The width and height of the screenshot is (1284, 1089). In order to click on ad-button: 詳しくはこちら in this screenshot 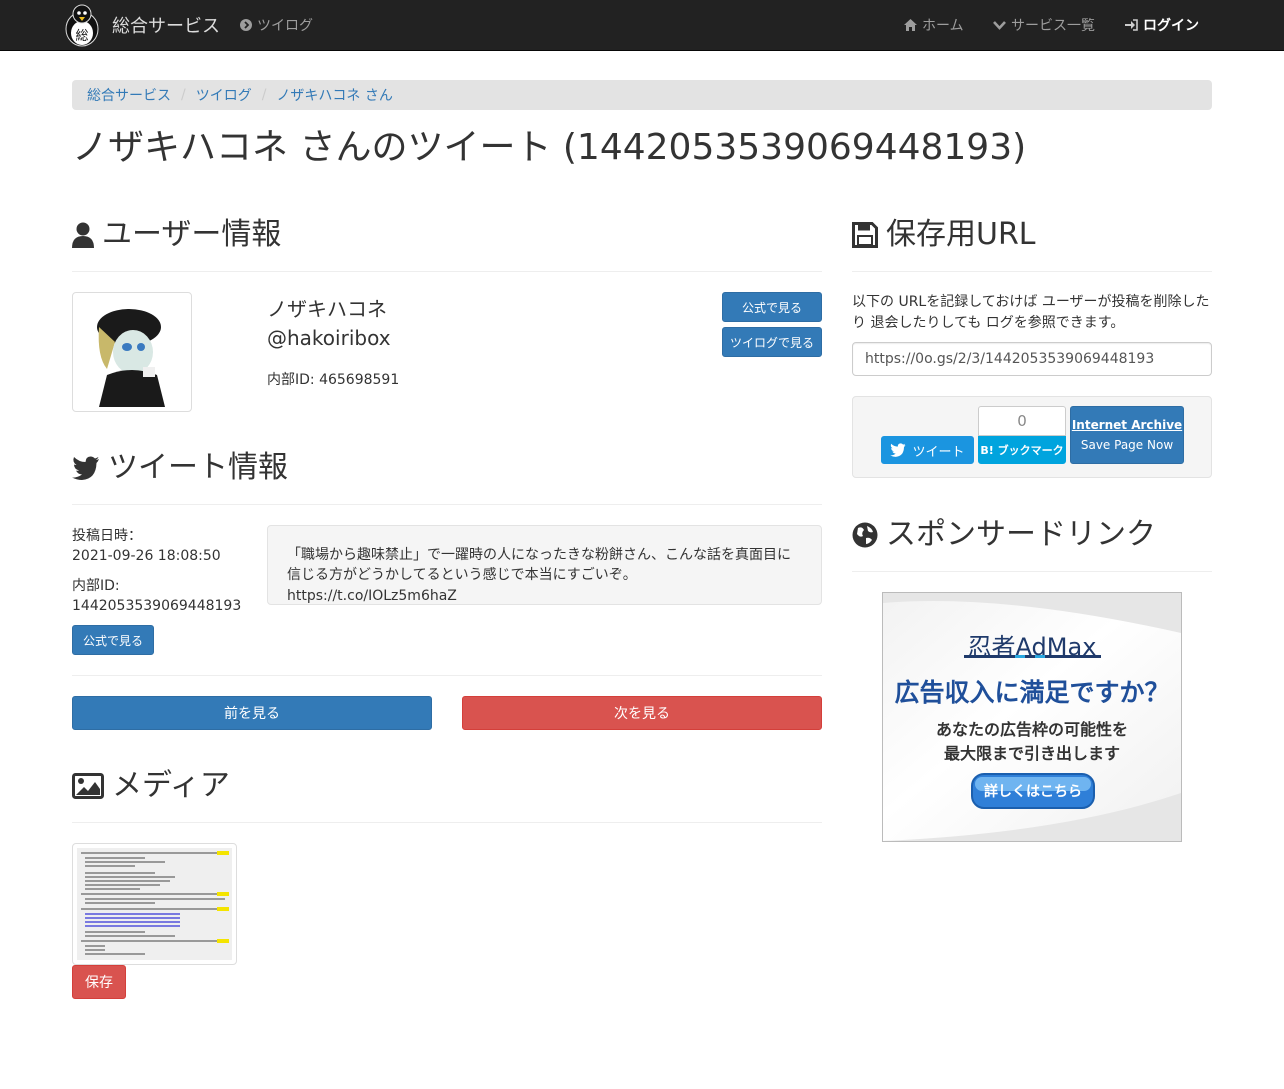, I will do `click(1033, 791)`.